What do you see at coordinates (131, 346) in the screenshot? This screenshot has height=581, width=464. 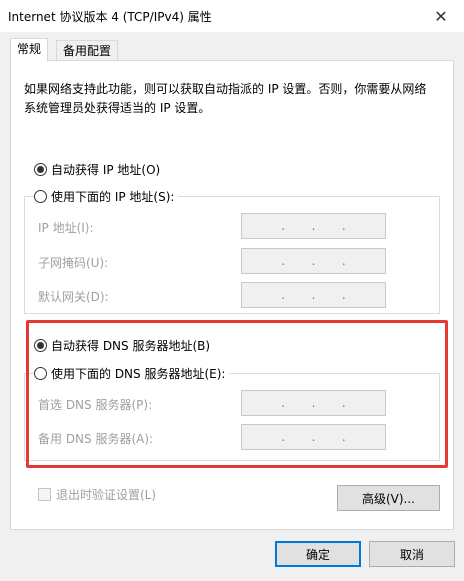 I see `radio-auto-dns-label: 自动获得 DNS 服务器地址(B)` at bounding box center [131, 346].